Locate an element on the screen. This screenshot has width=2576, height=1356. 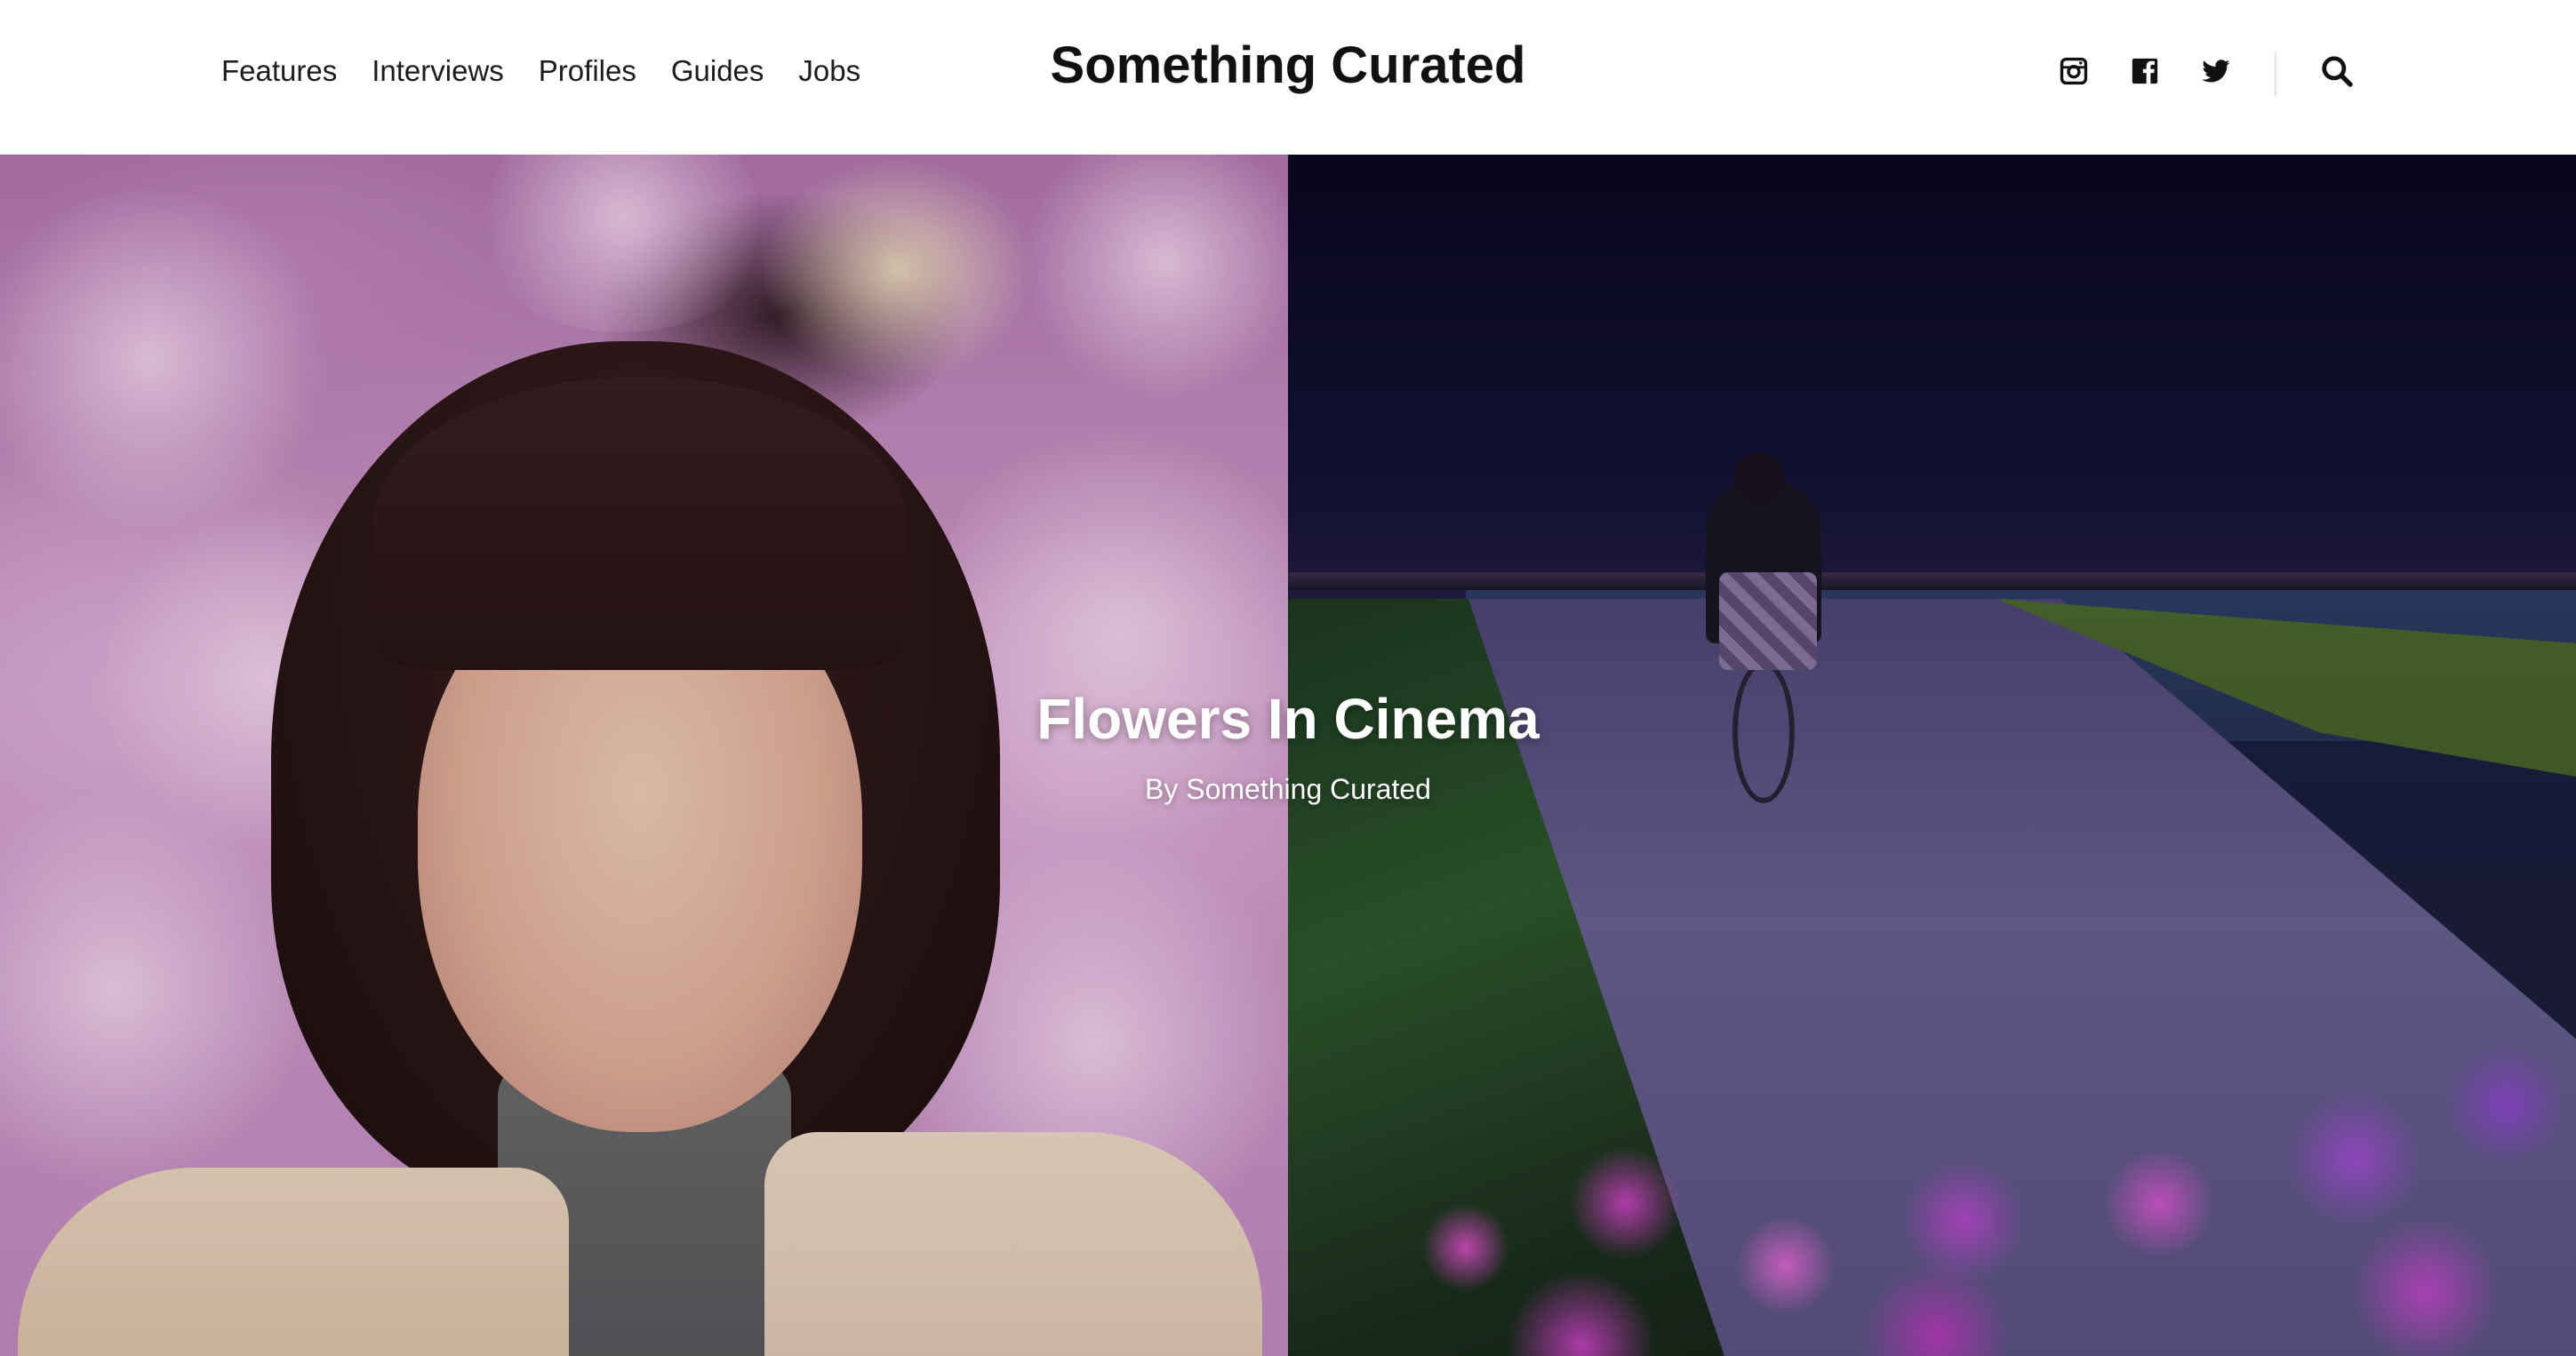
twitter-icon is located at coordinates (2216, 71).